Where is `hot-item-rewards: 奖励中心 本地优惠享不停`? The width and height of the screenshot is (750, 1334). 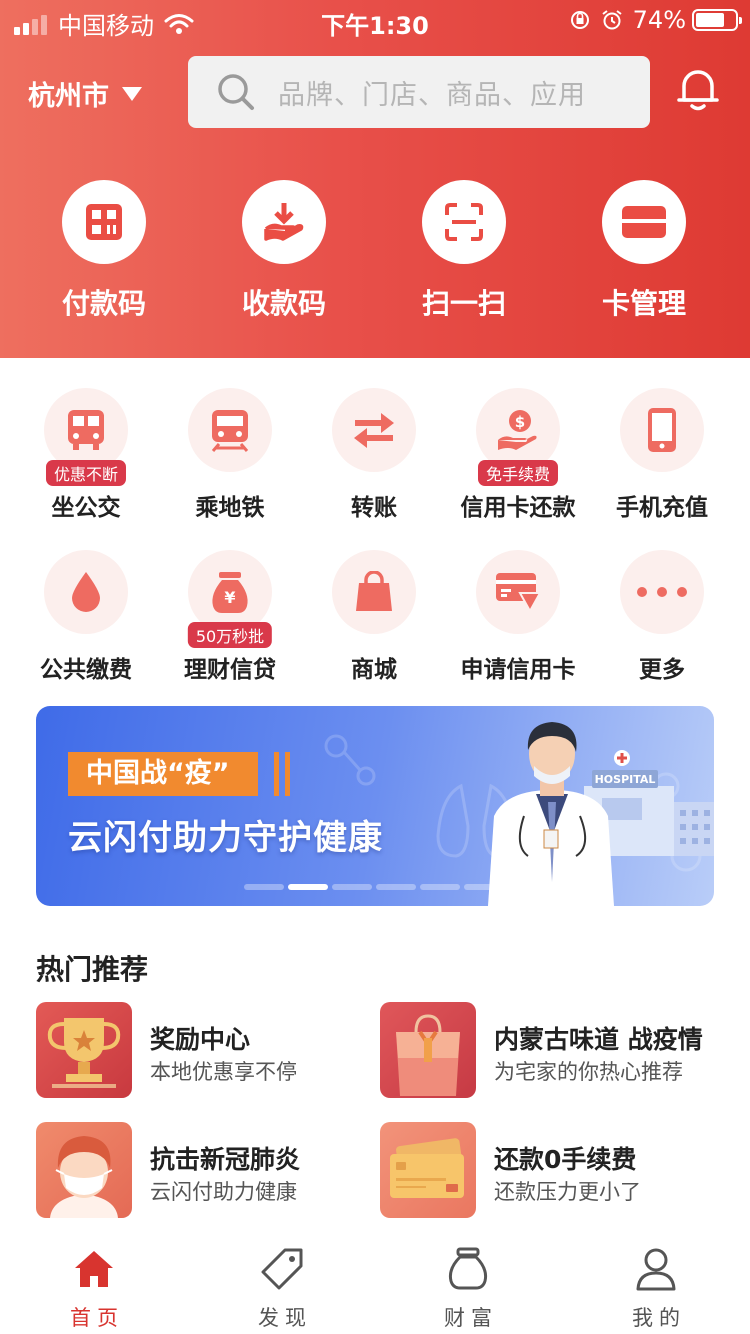 hot-item-rewards: 奖励中心 本地优惠享不停 is located at coordinates (206, 1050).